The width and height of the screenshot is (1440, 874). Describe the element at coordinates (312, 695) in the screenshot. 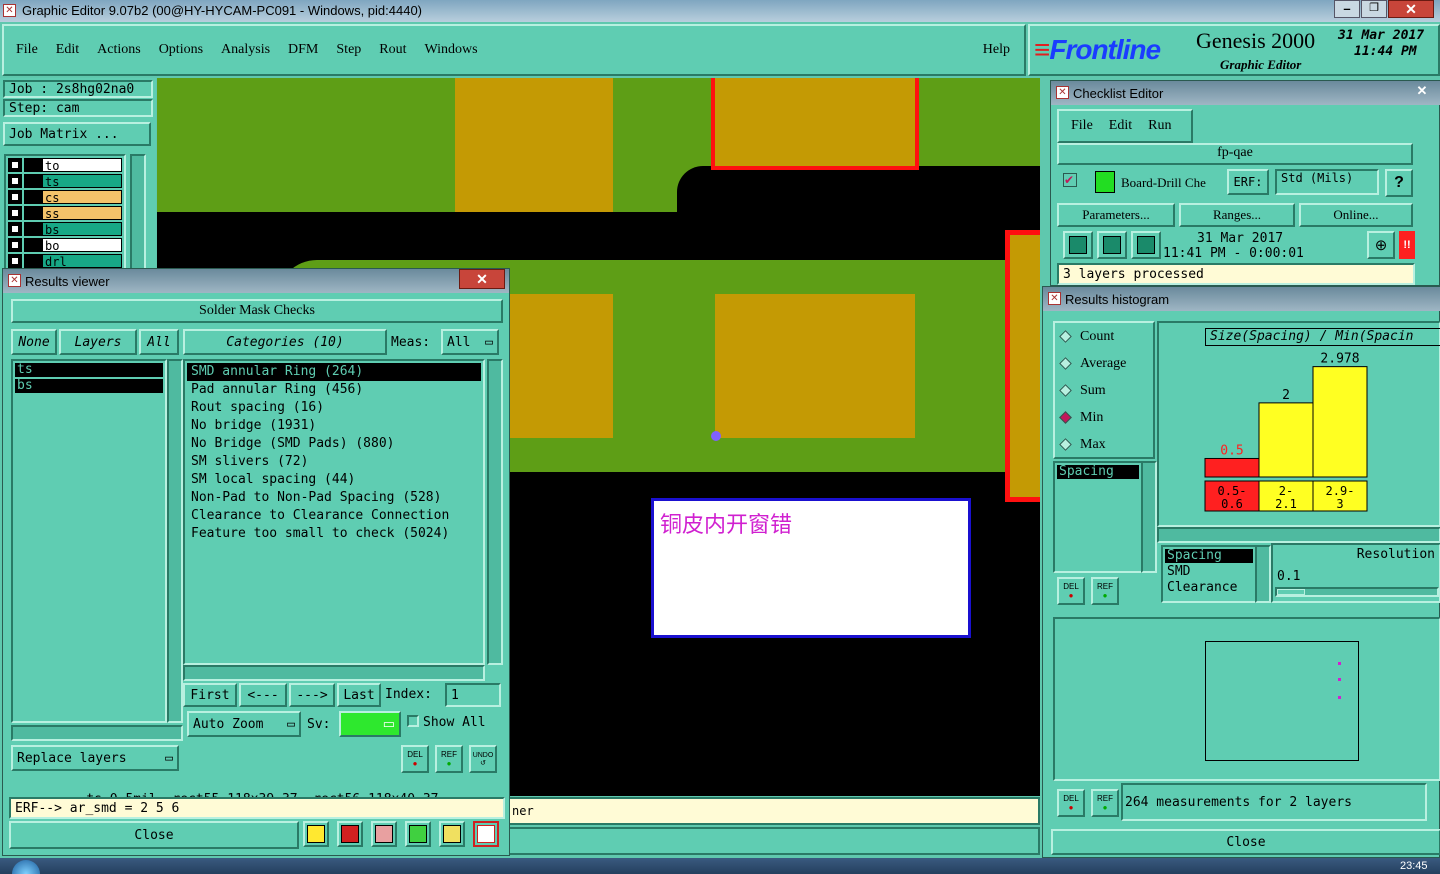

I see `next-button: --->` at that location.